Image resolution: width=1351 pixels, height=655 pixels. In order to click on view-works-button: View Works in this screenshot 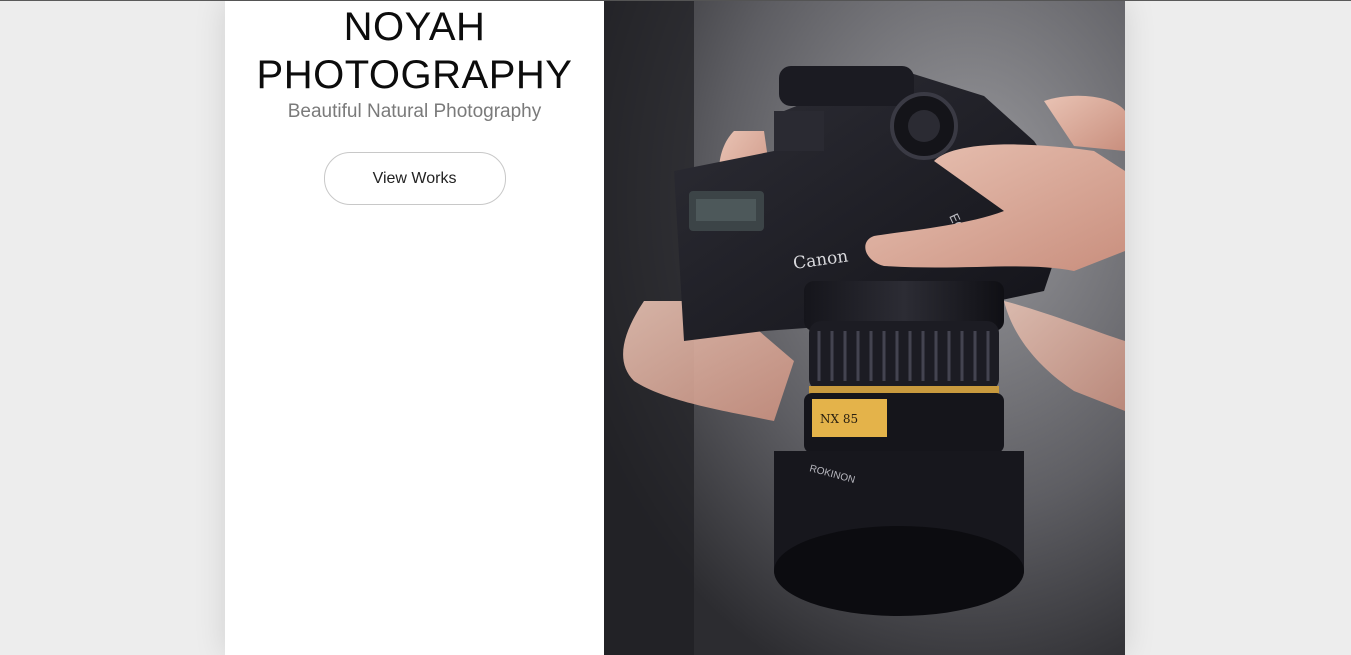, I will do `click(414, 178)`.